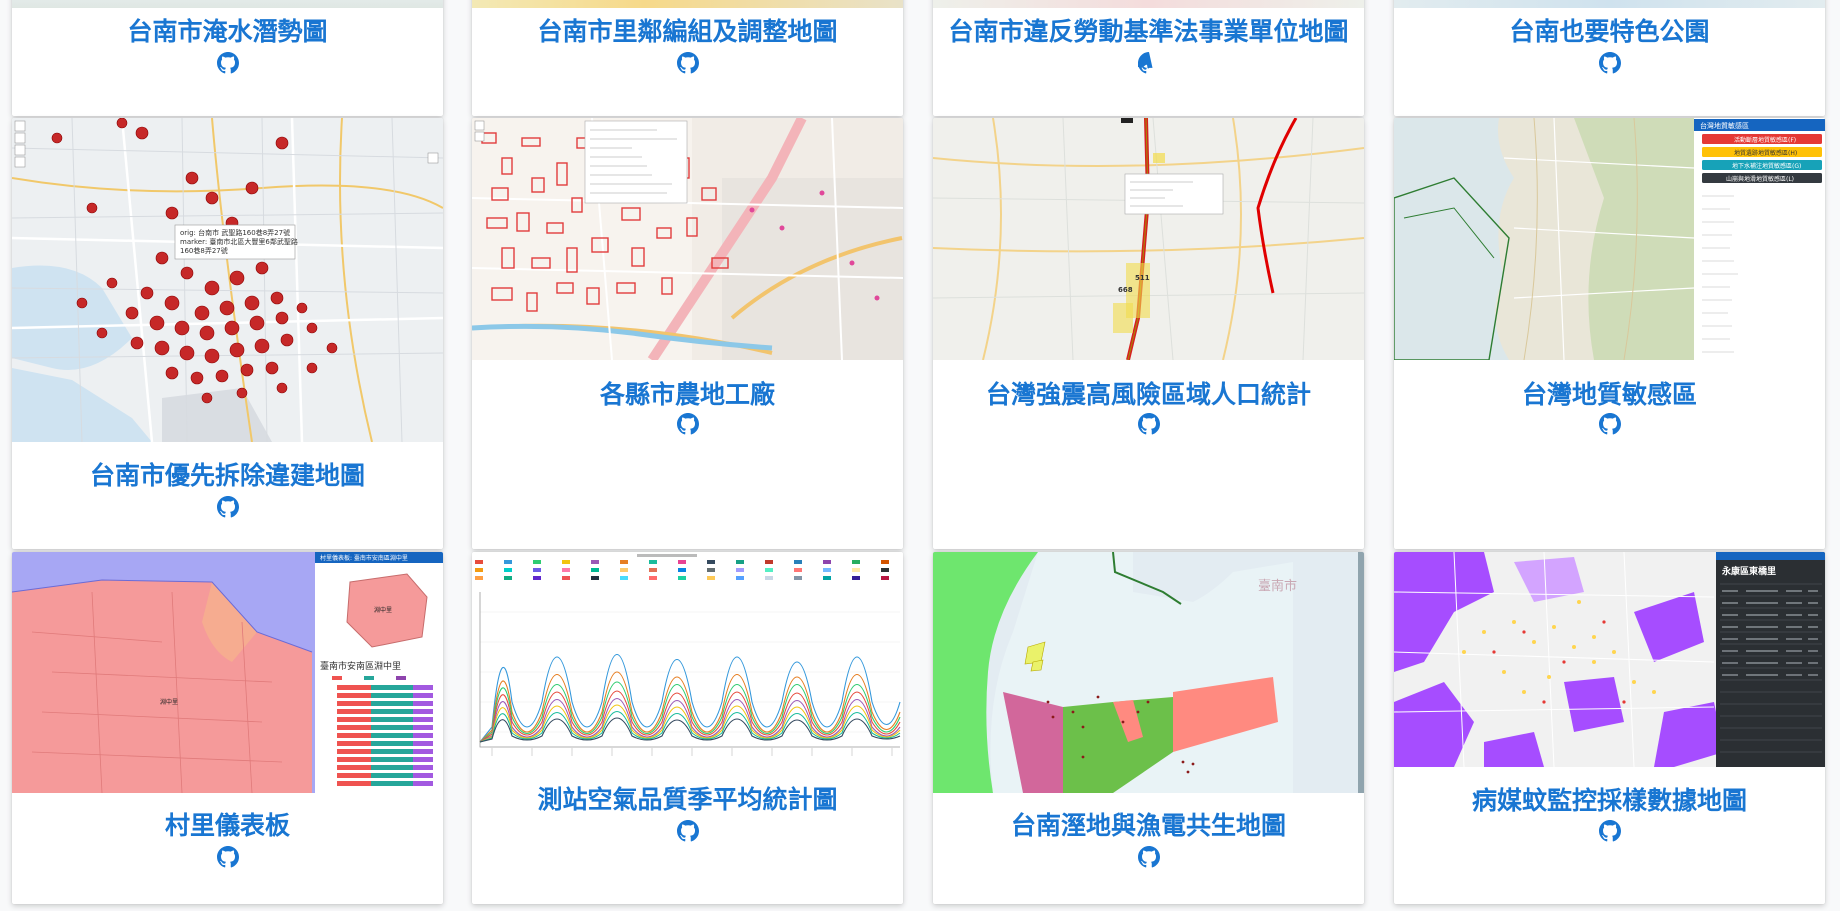 Image resolution: width=1840 pixels, height=911 pixels. What do you see at coordinates (1609, 801) in the screenshot?
I see `card-title: 病媒蚊監控採樣數據地圖` at bounding box center [1609, 801].